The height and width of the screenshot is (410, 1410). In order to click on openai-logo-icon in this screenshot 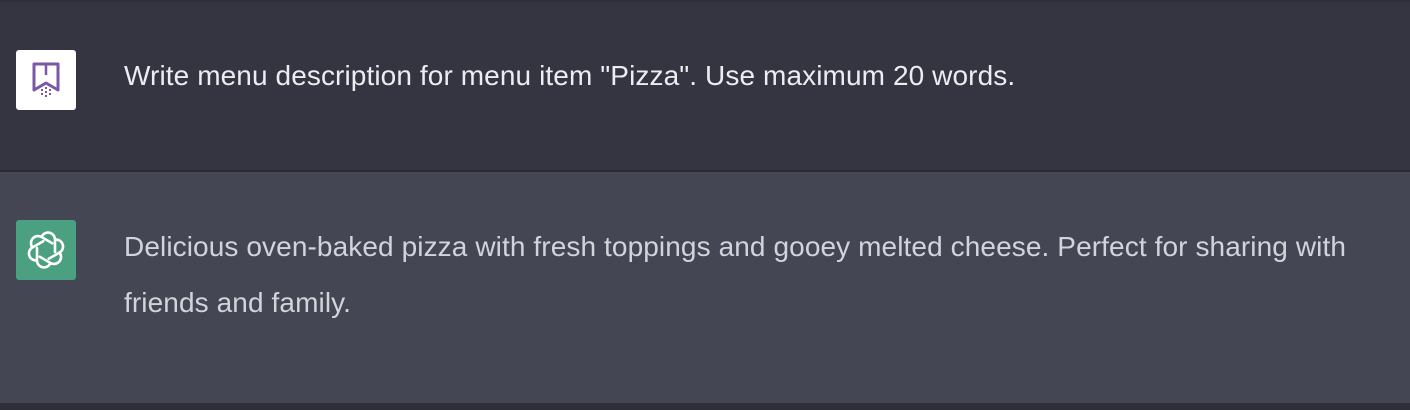, I will do `click(46, 250)`.